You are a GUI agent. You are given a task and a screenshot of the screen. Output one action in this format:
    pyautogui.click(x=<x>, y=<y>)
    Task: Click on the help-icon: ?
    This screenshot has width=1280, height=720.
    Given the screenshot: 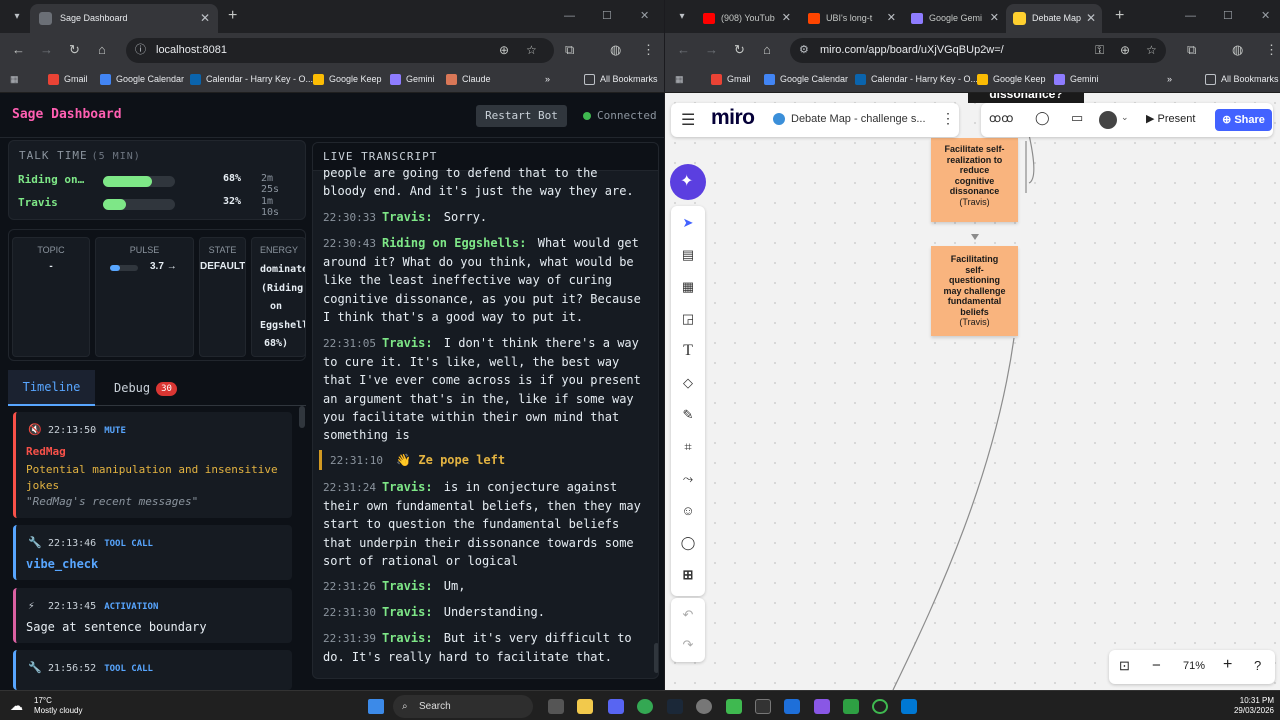 What is the action you would take?
    pyautogui.click(x=1257, y=665)
    